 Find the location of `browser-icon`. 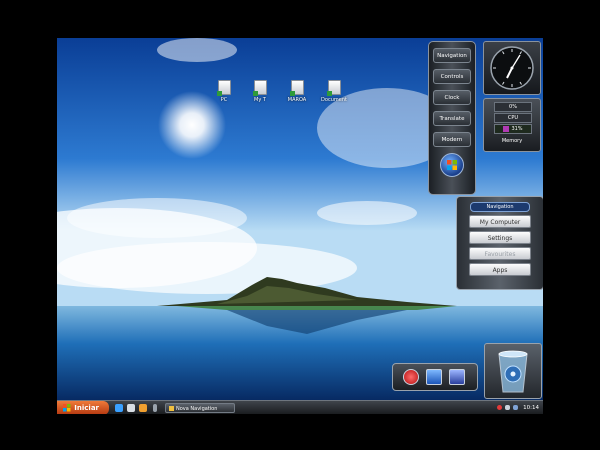

browser-icon is located at coordinates (119, 408).